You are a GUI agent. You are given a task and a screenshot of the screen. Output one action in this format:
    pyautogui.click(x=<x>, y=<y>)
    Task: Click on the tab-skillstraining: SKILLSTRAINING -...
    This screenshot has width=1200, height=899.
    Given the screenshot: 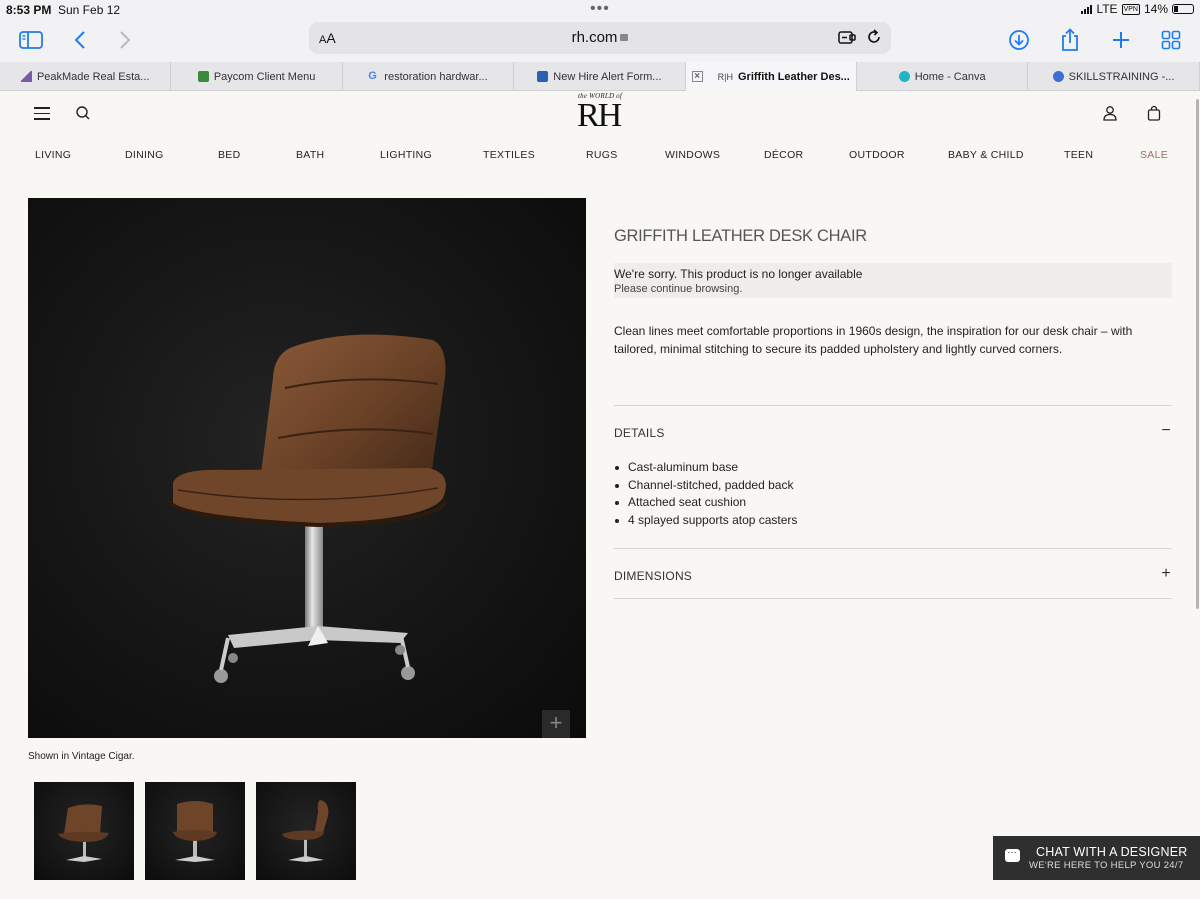 What is the action you would take?
    pyautogui.click(x=1114, y=76)
    